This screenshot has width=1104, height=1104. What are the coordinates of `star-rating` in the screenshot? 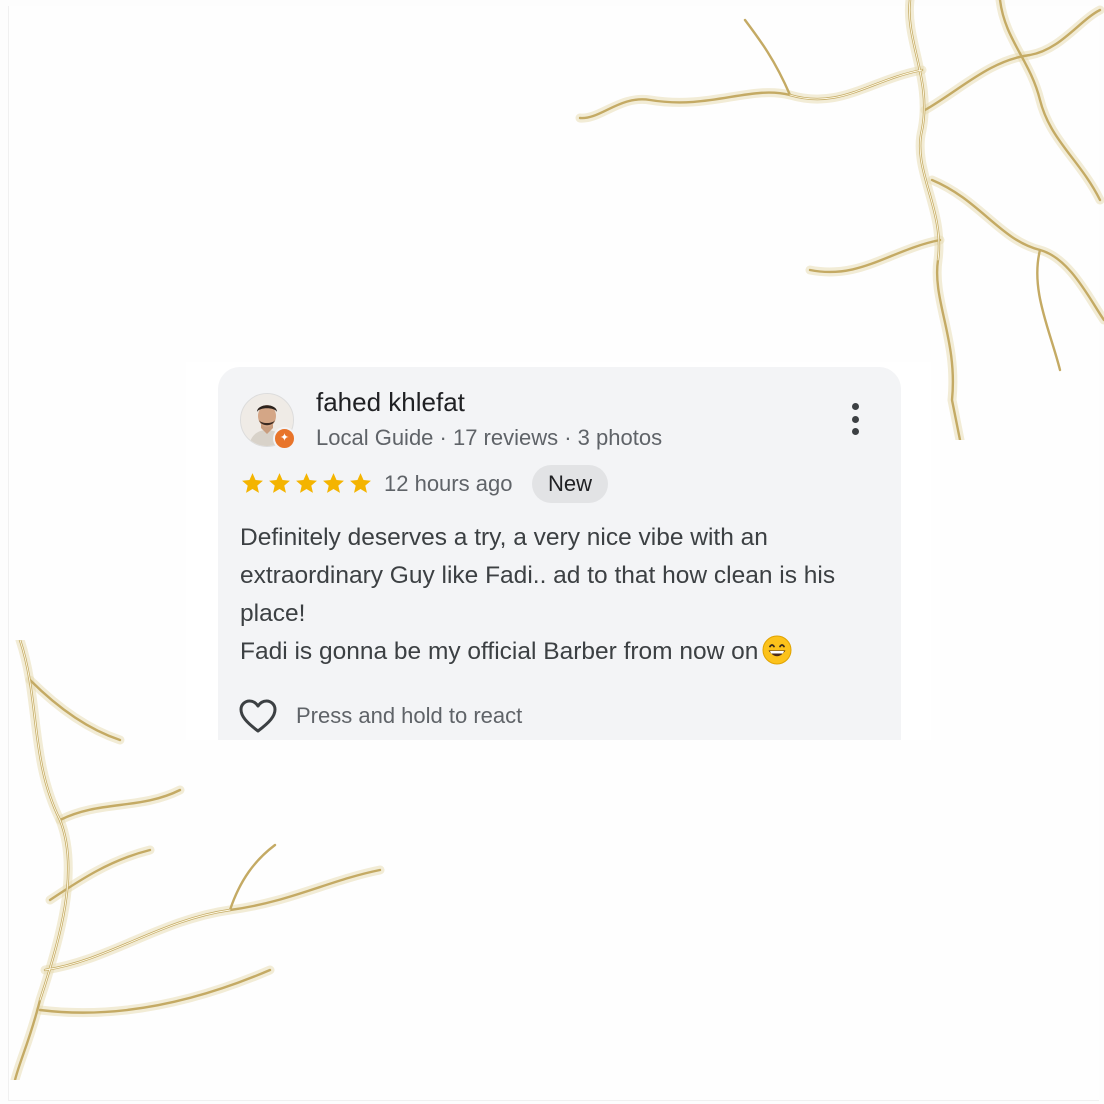 It's located at (306, 483).